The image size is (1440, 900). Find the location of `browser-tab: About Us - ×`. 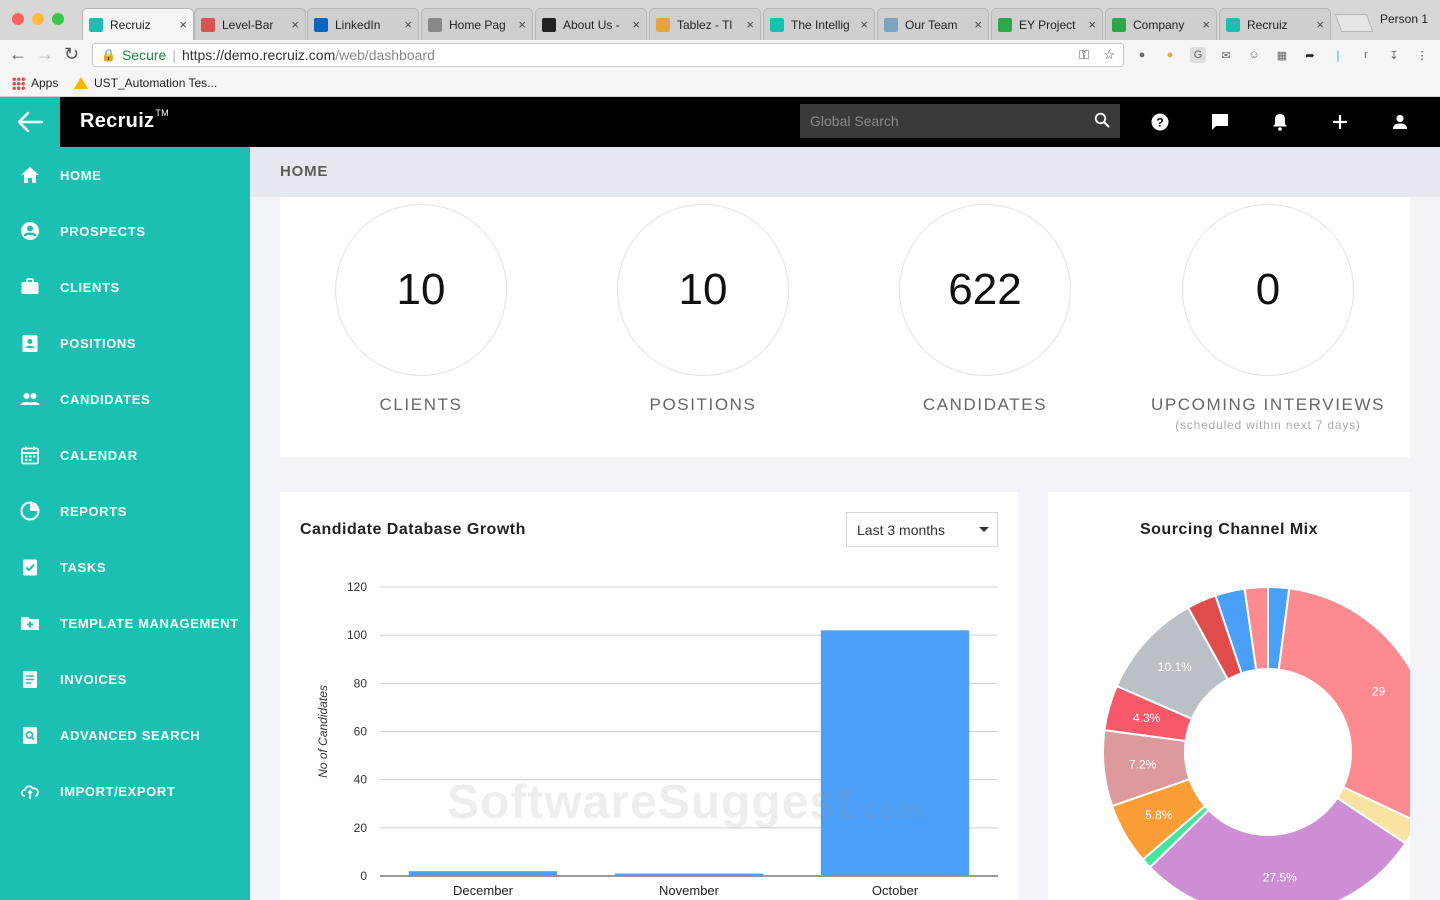

browser-tab: About Us - × is located at coordinates (591, 24).